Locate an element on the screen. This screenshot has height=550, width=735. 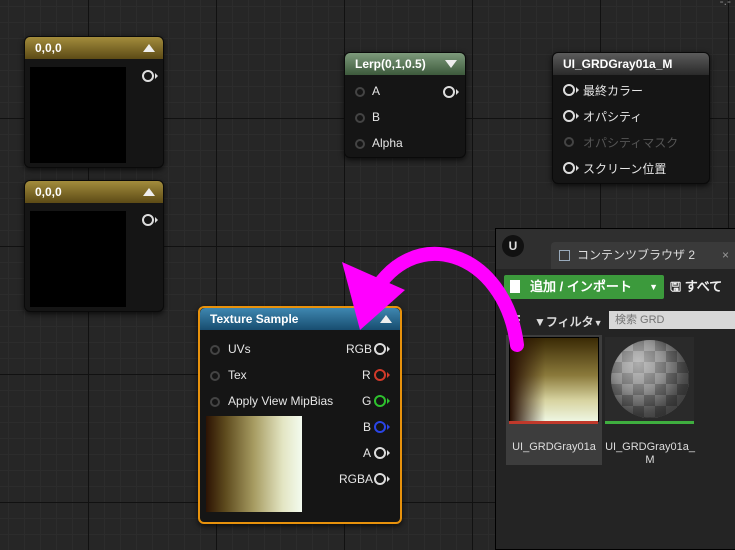
tab-content-browser-2: コンテンツブラウザ 2 × is located at coordinates (643, 255).